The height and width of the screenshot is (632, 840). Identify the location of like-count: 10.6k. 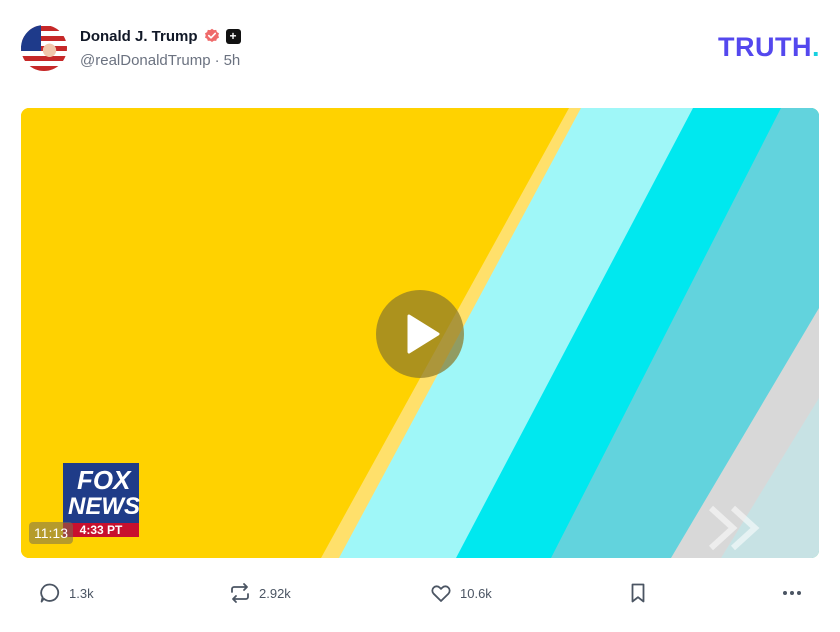
(476, 593).